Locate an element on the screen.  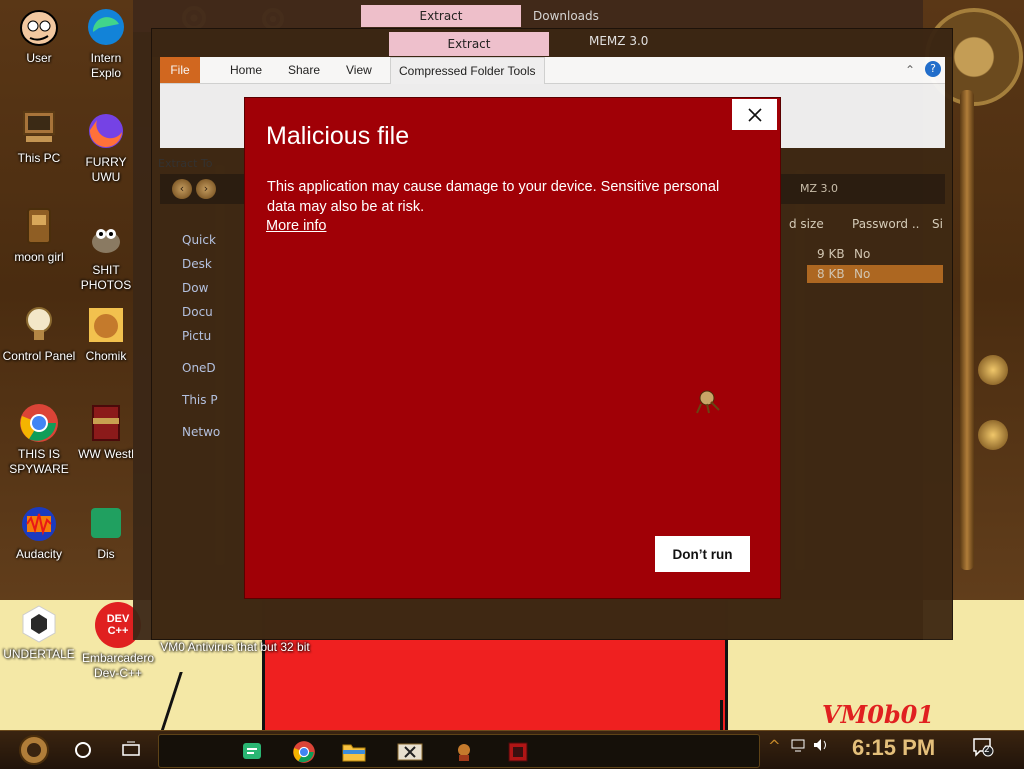
column-header-password: Password .. is located at coordinates (886, 224).